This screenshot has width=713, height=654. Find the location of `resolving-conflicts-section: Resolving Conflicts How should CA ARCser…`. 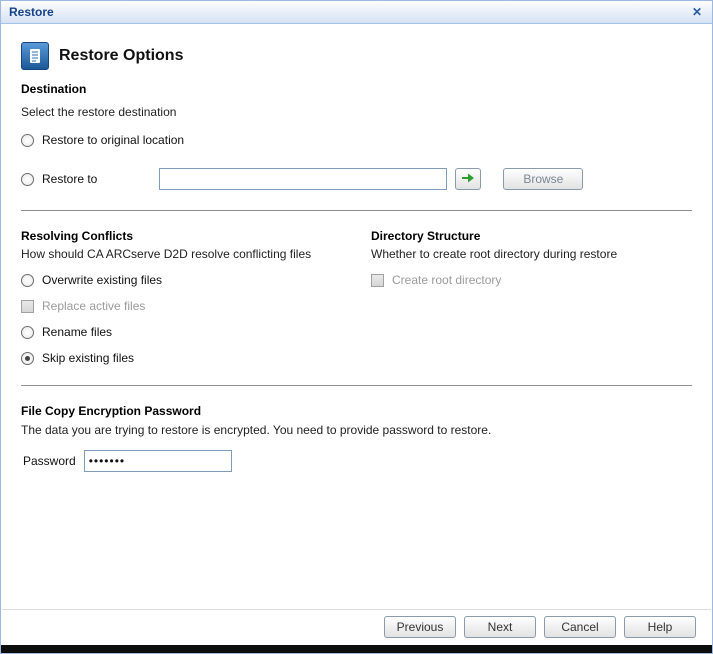

resolving-conflicts-section: Resolving Conflicts How should CA ARCser… is located at coordinates (193, 297).